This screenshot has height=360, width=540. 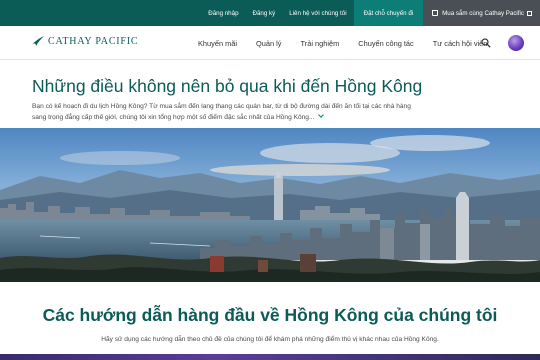 What do you see at coordinates (486, 43) in the screenshot?
I see `search-icon` at bounding box center [486, 43].